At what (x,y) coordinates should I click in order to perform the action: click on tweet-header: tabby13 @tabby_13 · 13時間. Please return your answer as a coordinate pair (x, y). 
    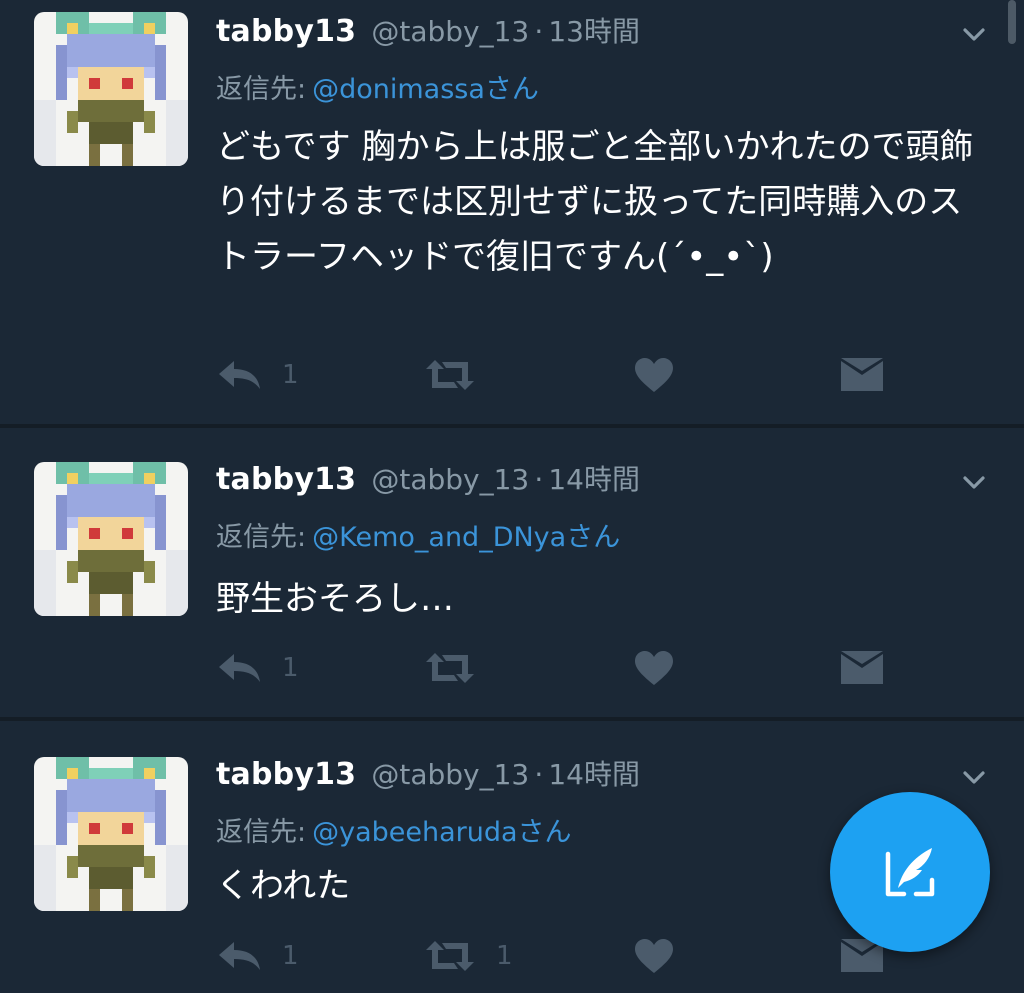
    Looking at the image, I should click on (428, 32).